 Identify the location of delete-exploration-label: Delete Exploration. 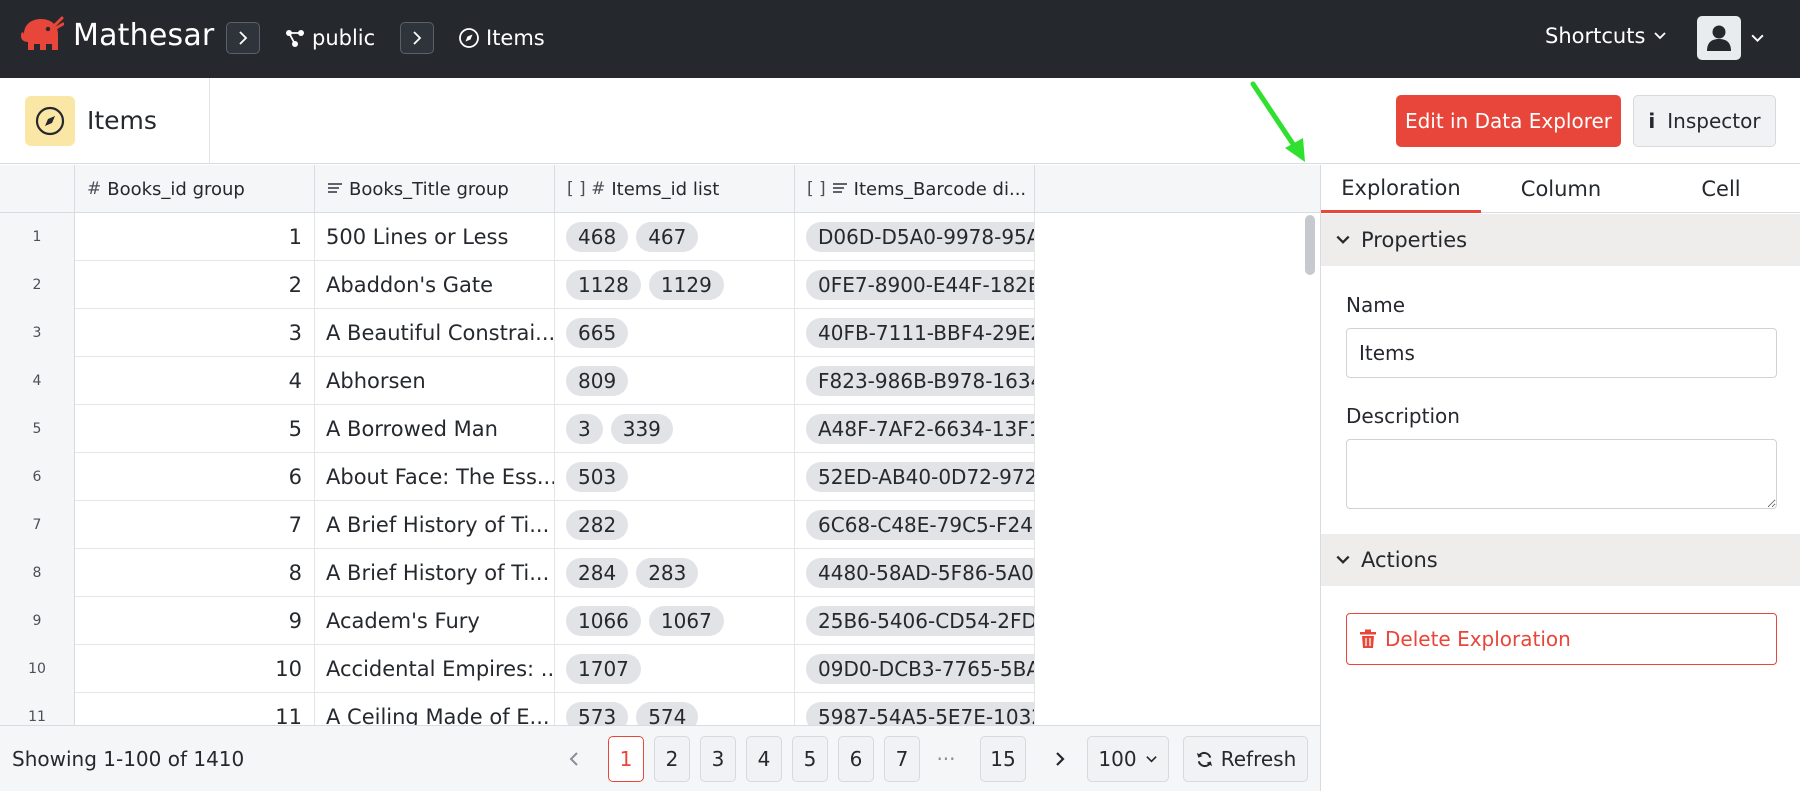
(1478, 639).